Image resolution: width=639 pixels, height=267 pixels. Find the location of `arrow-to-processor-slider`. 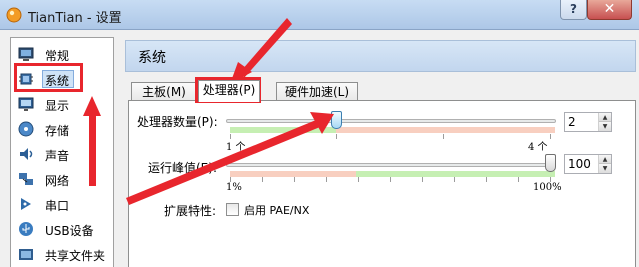

arrow-to-processor-slider is located at coordinates (223, 162).